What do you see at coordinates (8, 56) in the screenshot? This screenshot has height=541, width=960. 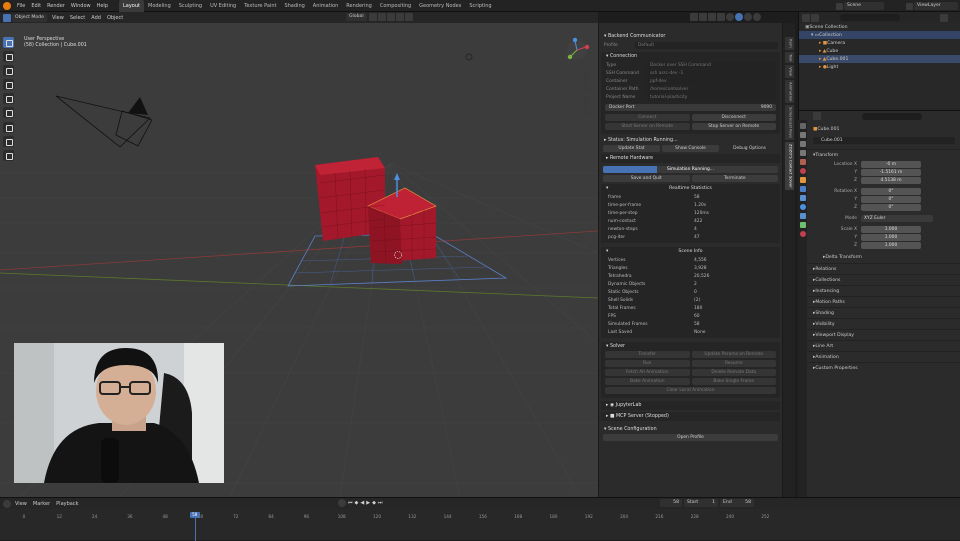 I see `cursor-tool-icon` at bounding box center [8, 56].